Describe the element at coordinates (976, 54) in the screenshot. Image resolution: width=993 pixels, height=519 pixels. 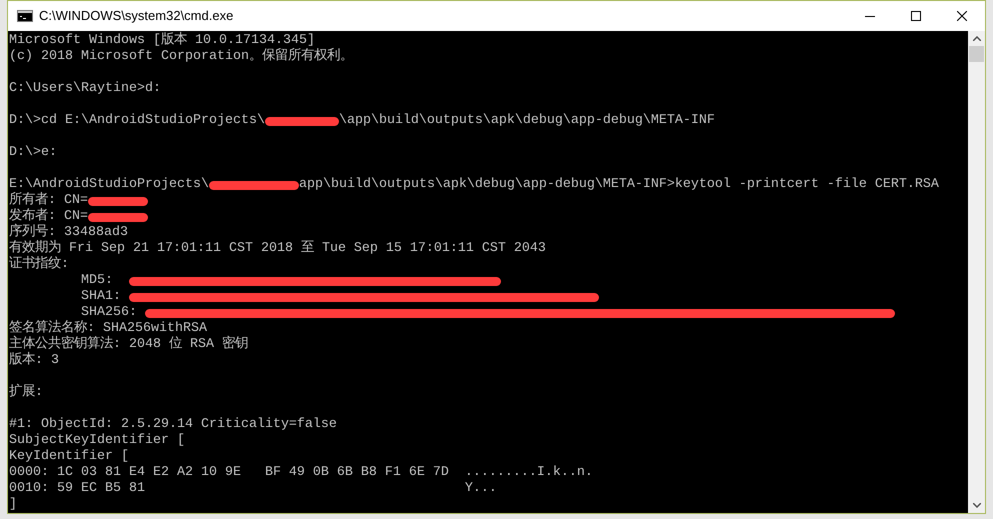
I see `scrollbar-thumb` at that location.